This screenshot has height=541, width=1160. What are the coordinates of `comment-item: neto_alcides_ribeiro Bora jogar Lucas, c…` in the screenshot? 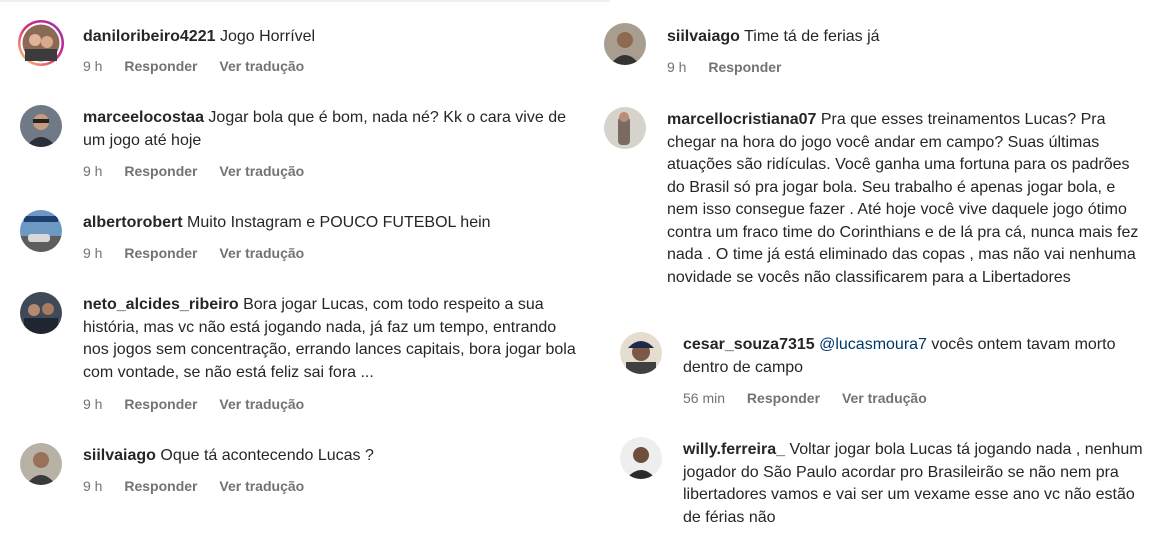 It's located at (300, 352).